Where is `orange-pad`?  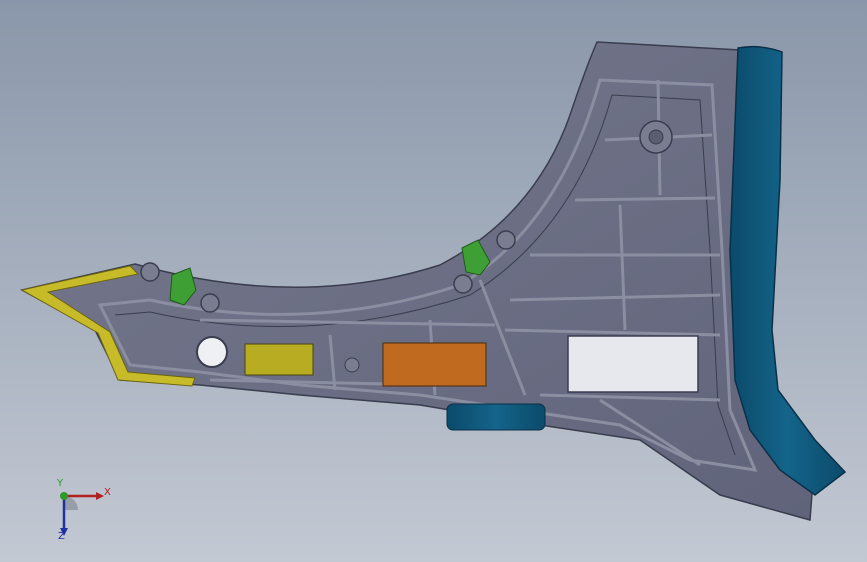
orange-pad is located at coordinates (434, 364).